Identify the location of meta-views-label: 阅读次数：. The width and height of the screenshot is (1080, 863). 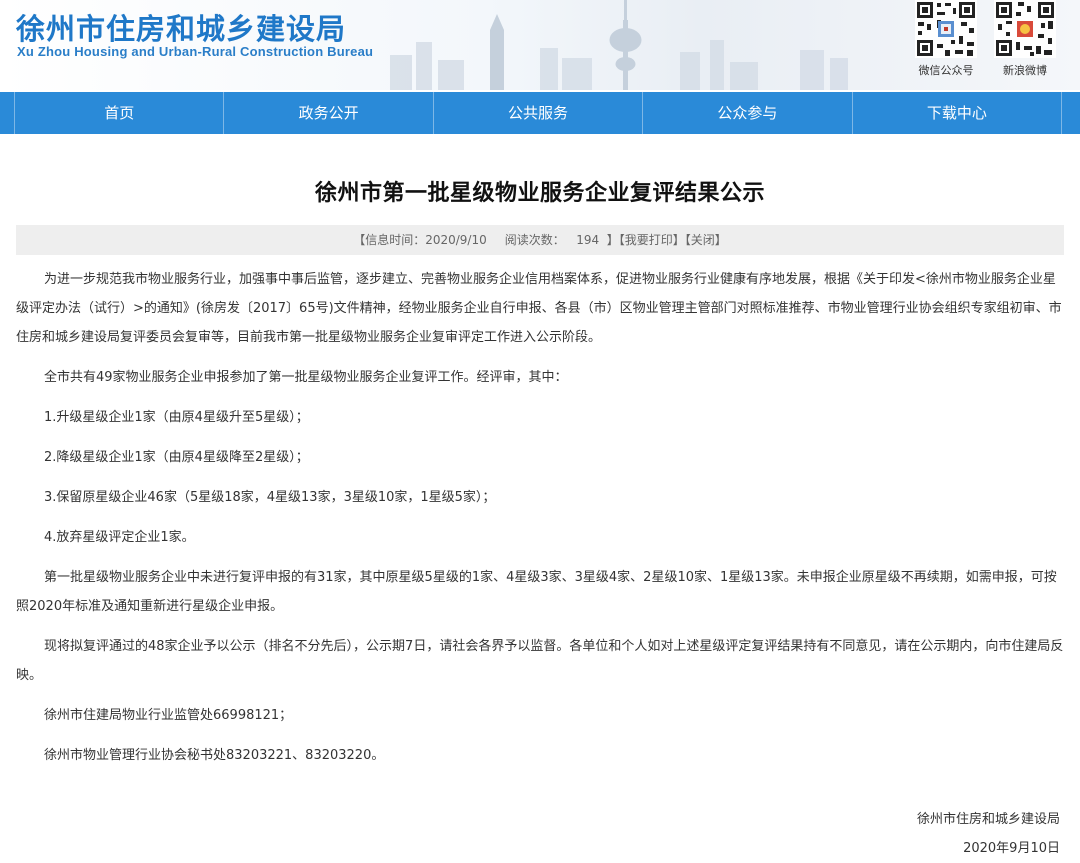
(534, 240).